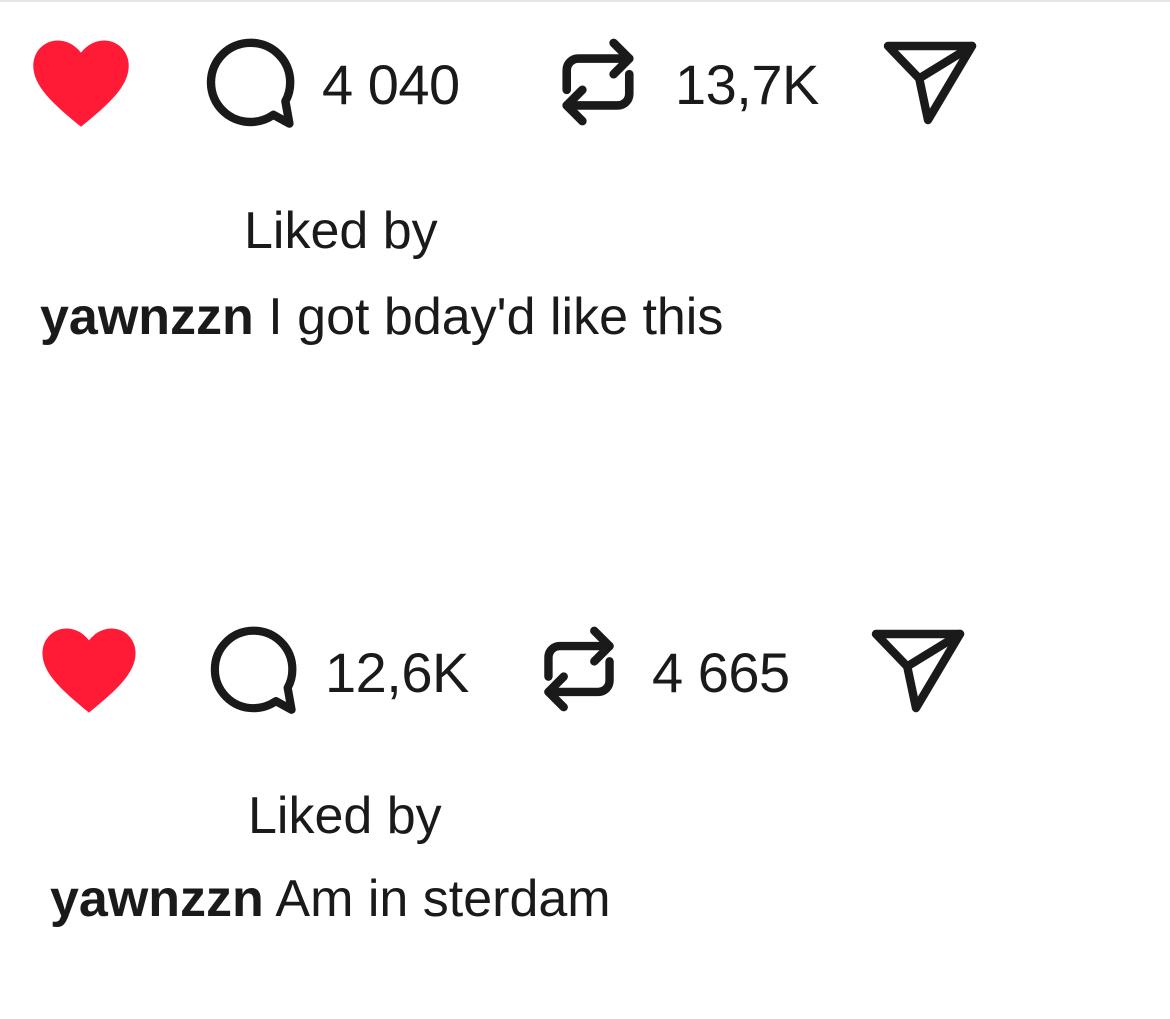  What do you see at coordinates (496, 317) in the screenshot?
I see `caption-text: I got bday'd like this` at bounding box center [496, 317].